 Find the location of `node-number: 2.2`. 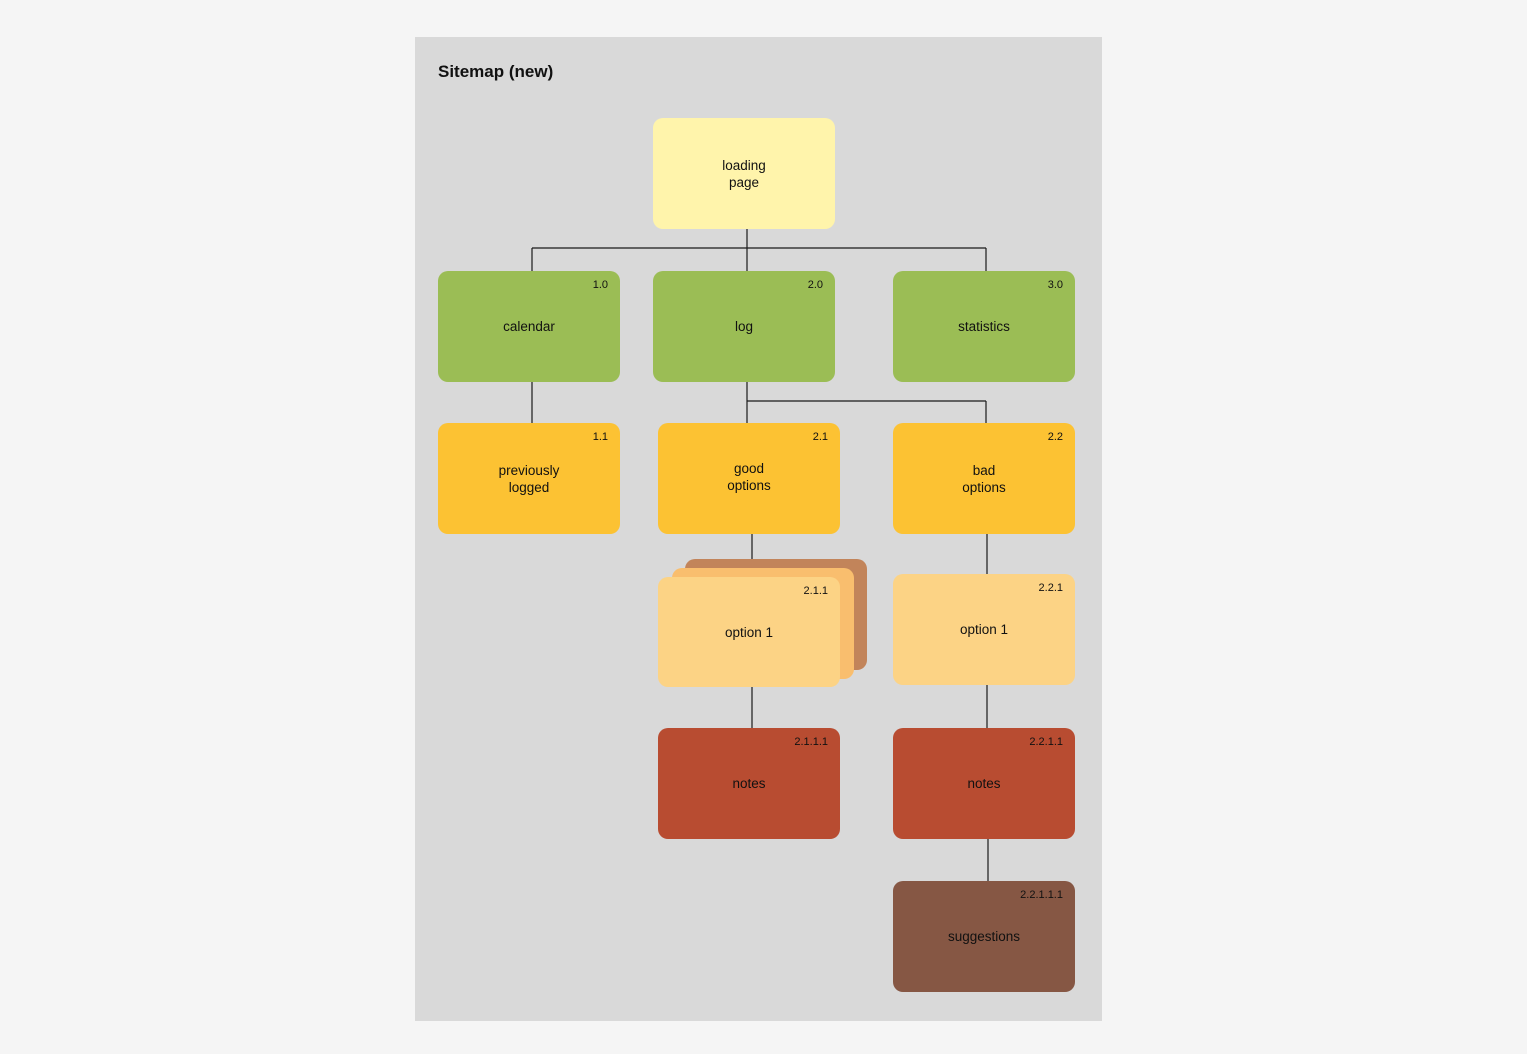

node-number: 2.2 is located at coordinates (1055, 437).